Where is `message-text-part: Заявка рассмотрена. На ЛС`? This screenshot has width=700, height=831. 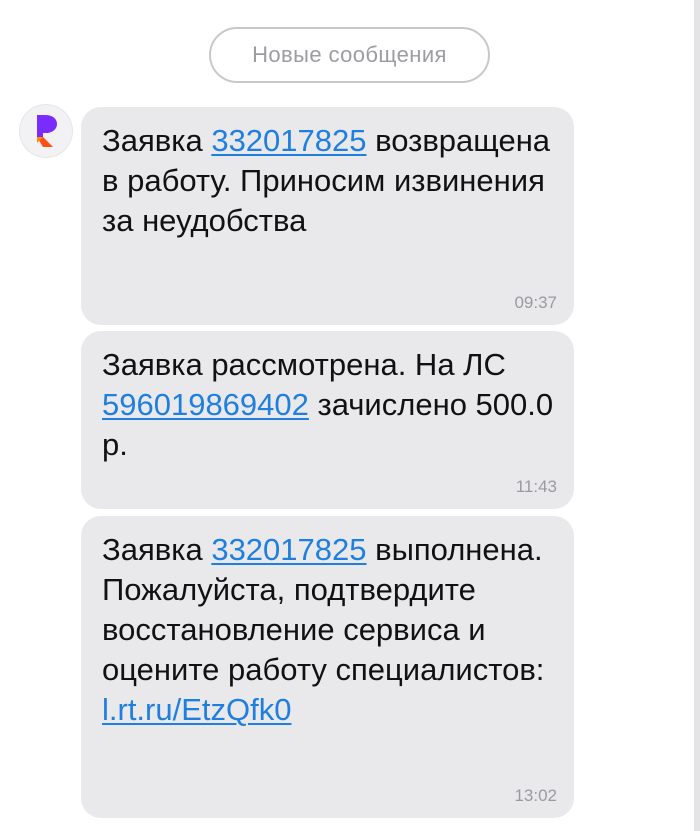 message-text-part: Заявка рассмотрена. На ЛС is located at coordinates (304, 364).